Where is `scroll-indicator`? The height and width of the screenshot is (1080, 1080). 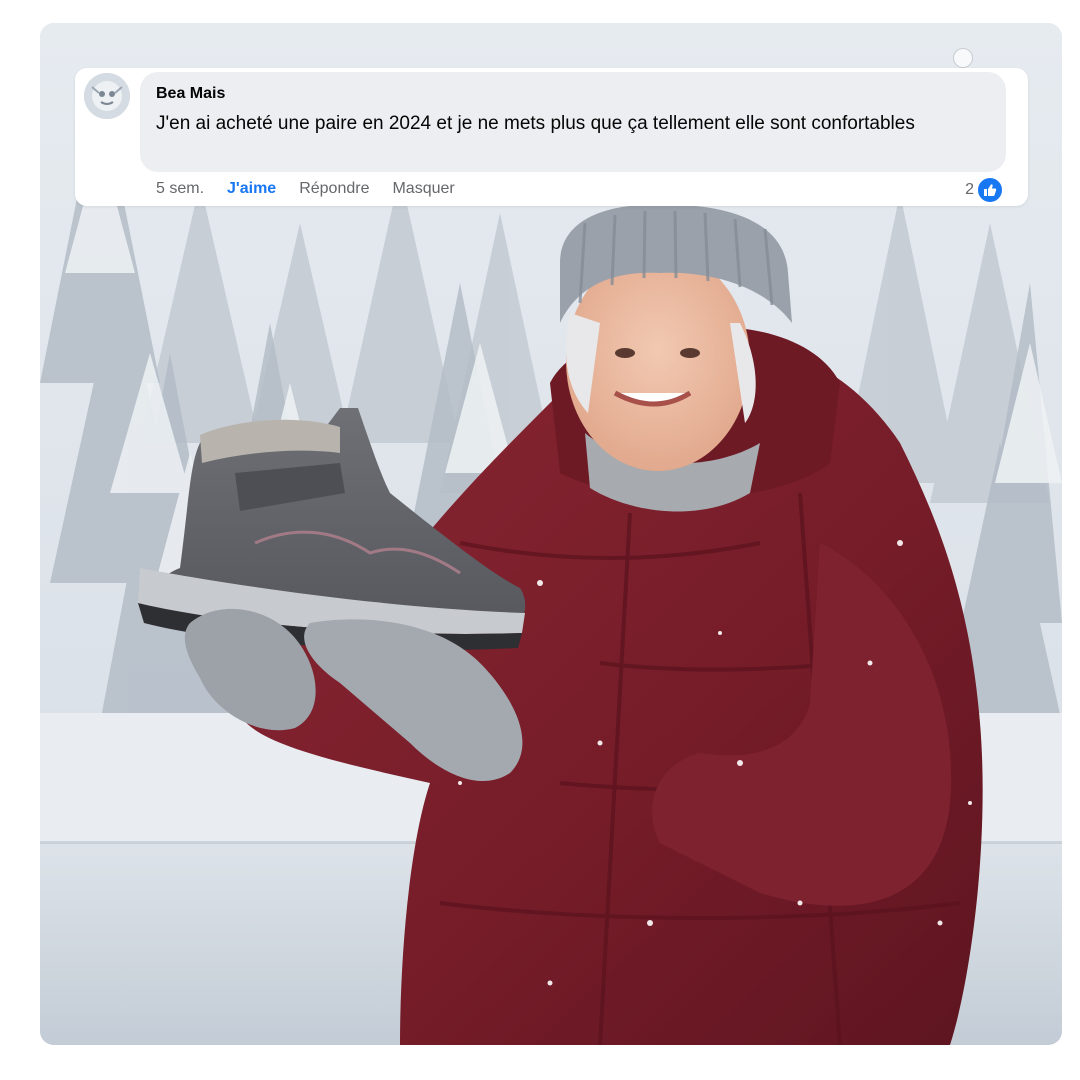
scroll-indicator is located at coordinates (963, 58).